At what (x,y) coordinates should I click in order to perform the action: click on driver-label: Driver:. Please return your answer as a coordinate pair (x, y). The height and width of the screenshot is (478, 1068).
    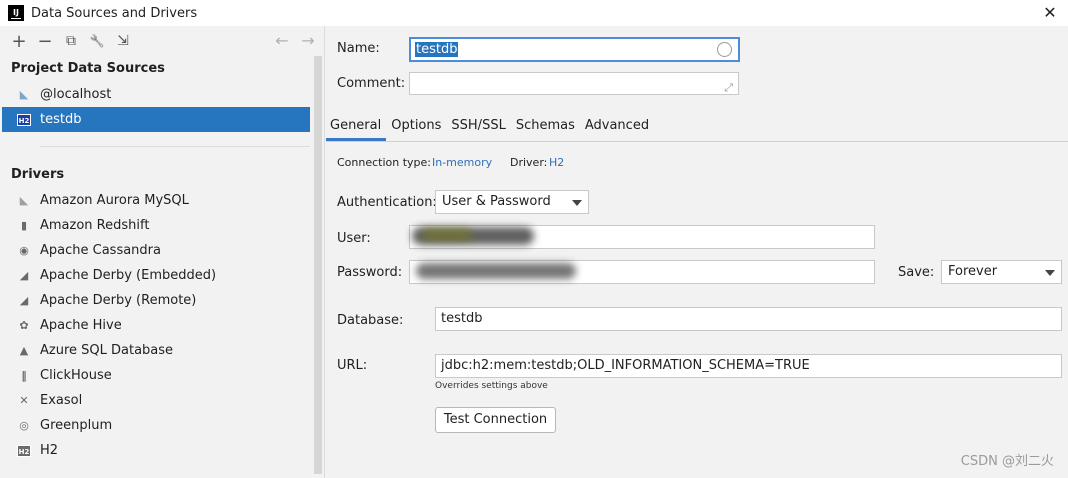
    Looking at the image, I should click on (529, 162).